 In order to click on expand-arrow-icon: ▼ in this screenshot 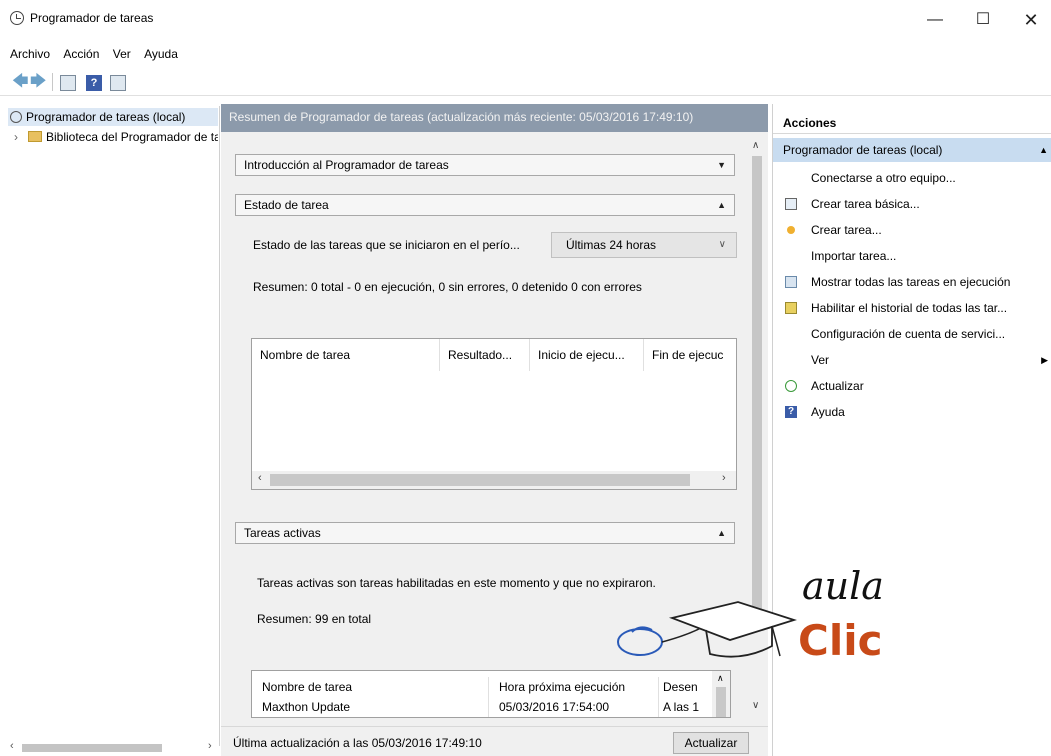, I will do `click(721, 165)`.